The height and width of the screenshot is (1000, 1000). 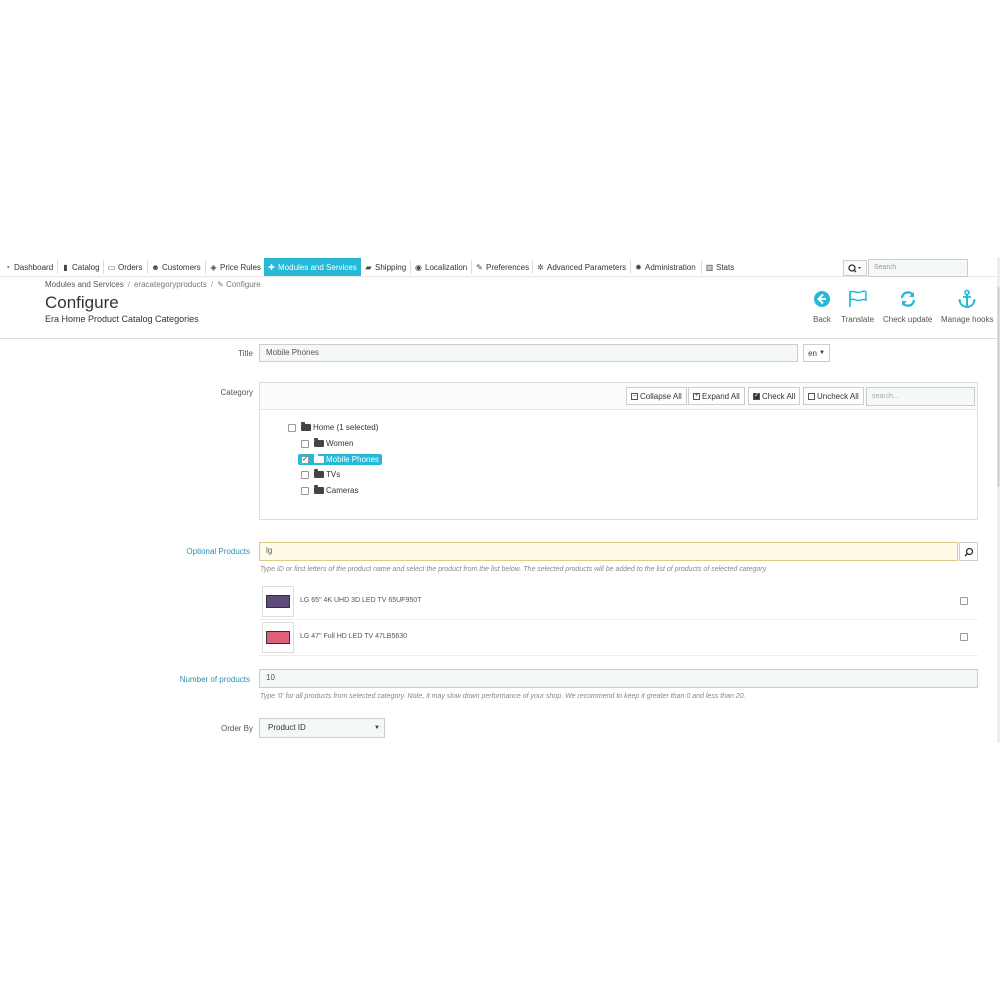 I want to click on nav-item-advanced-parameters: ✲ Advanced Parameters, so click(x=582, y=267).